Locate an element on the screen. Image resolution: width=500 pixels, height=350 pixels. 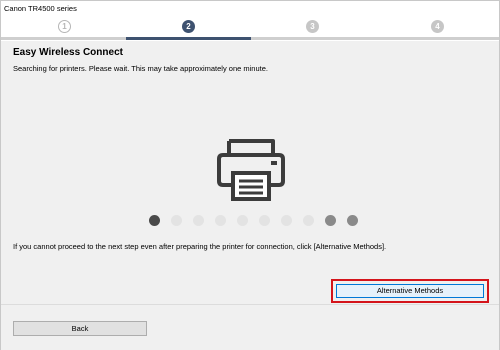
step-1-done-icon: 1 is located at coordinates (64, 26).